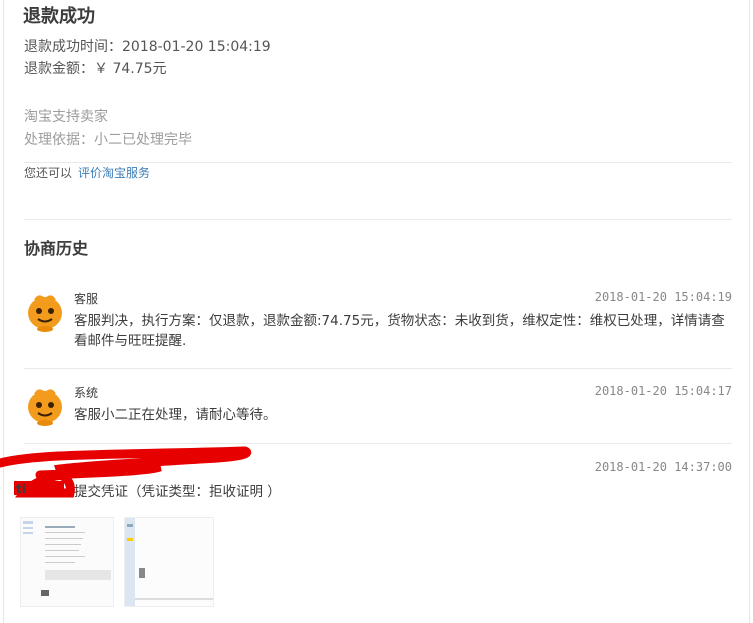 The width and height of the screenshot is (753, 623). Describe the element at coordinates (95, 69) in the screenshot. I see `refund-amount: 退款金额：￥ 74.75元` at that location.